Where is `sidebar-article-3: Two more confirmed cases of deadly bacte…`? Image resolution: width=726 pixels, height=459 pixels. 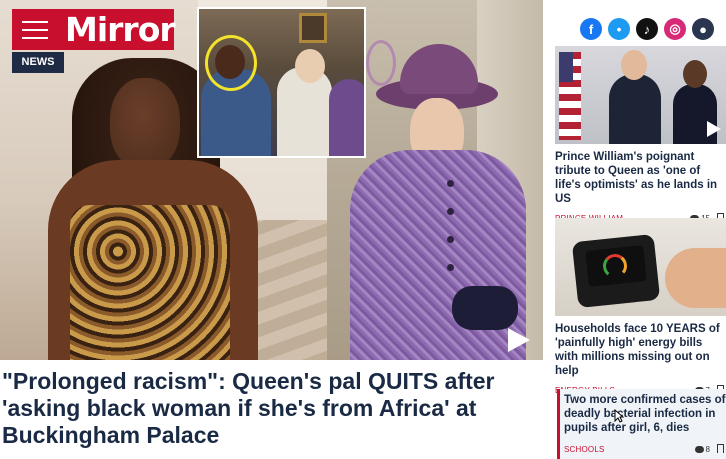 sidebar-article-3: Two more confirmed cases of deadly bacte… is located at coordinates (641, 424).